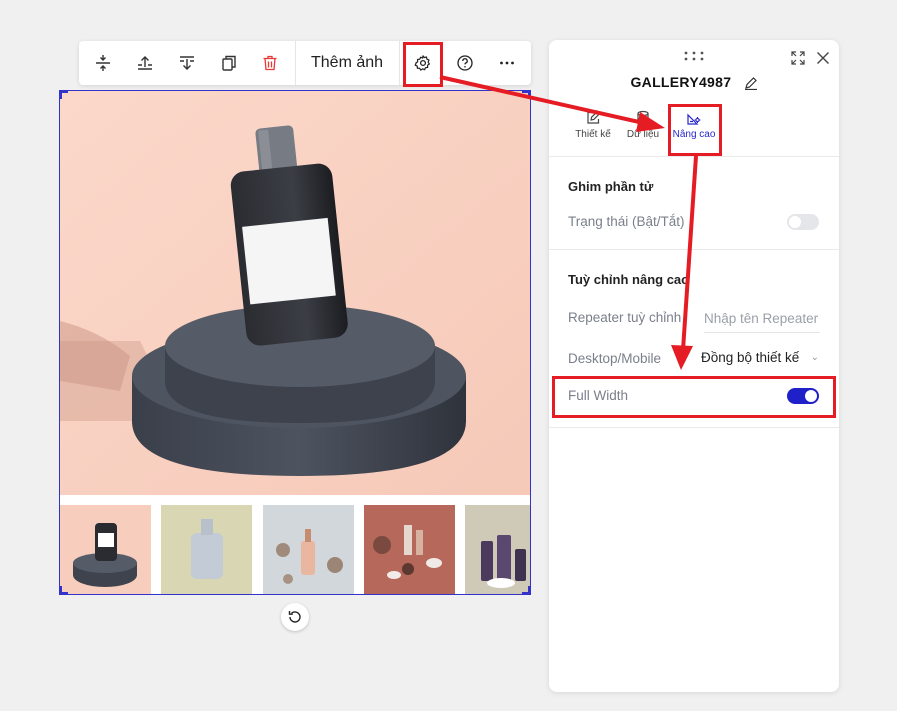 The image size is (897, 711). I want to click on device-select: Đồng bộ thiết kế ⌄, so click(761, 358).